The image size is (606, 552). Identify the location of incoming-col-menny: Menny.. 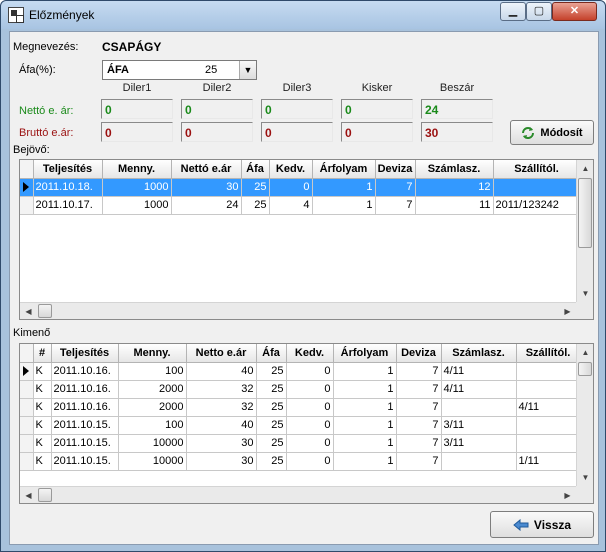
(137, 169).